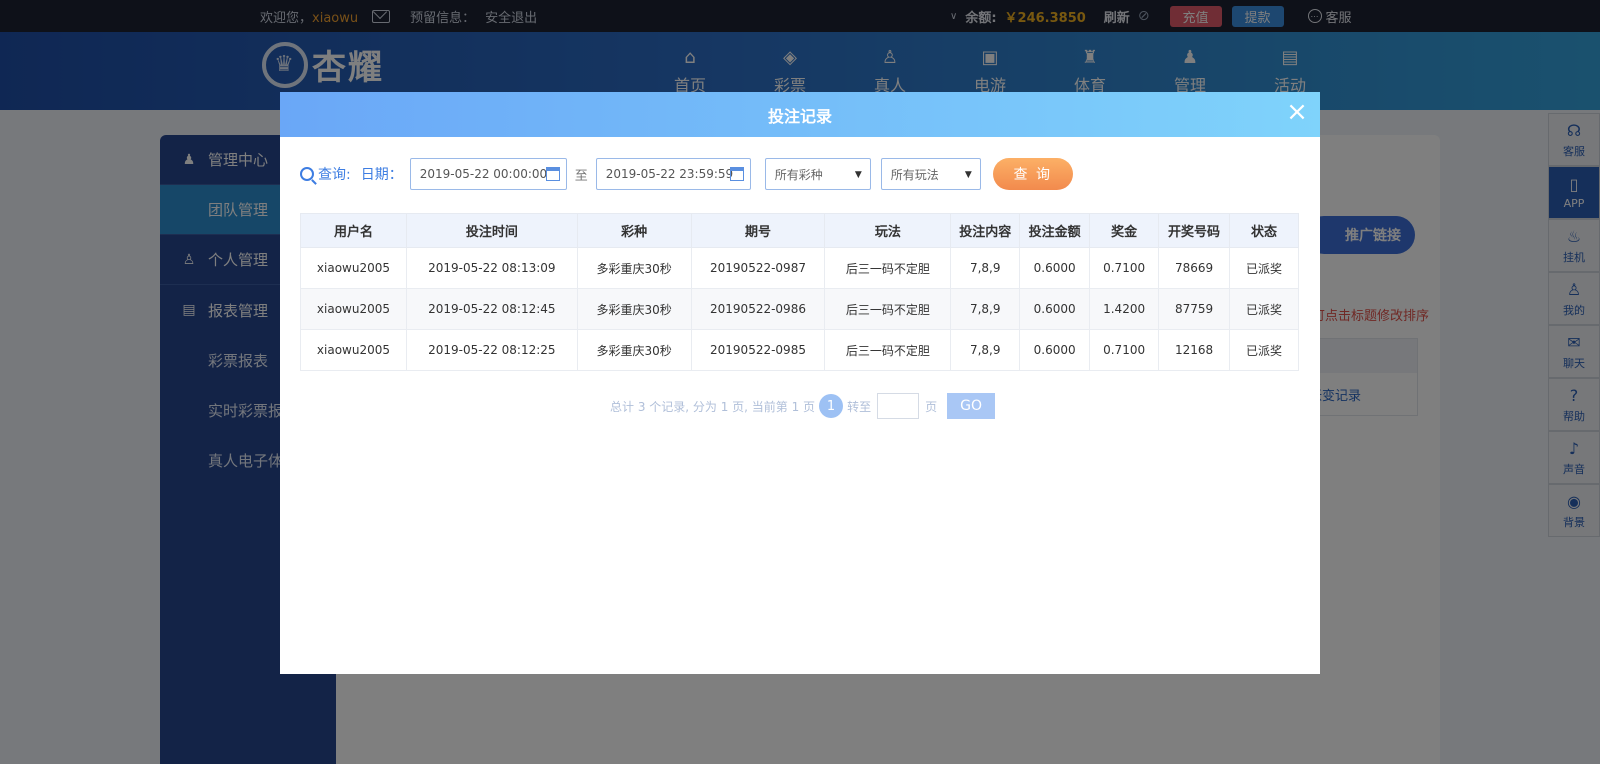  Describe the element at coordinates (483, 174) in the screenshot. I see `start-date-value: 2019-05-22 00:00:00` at that location.